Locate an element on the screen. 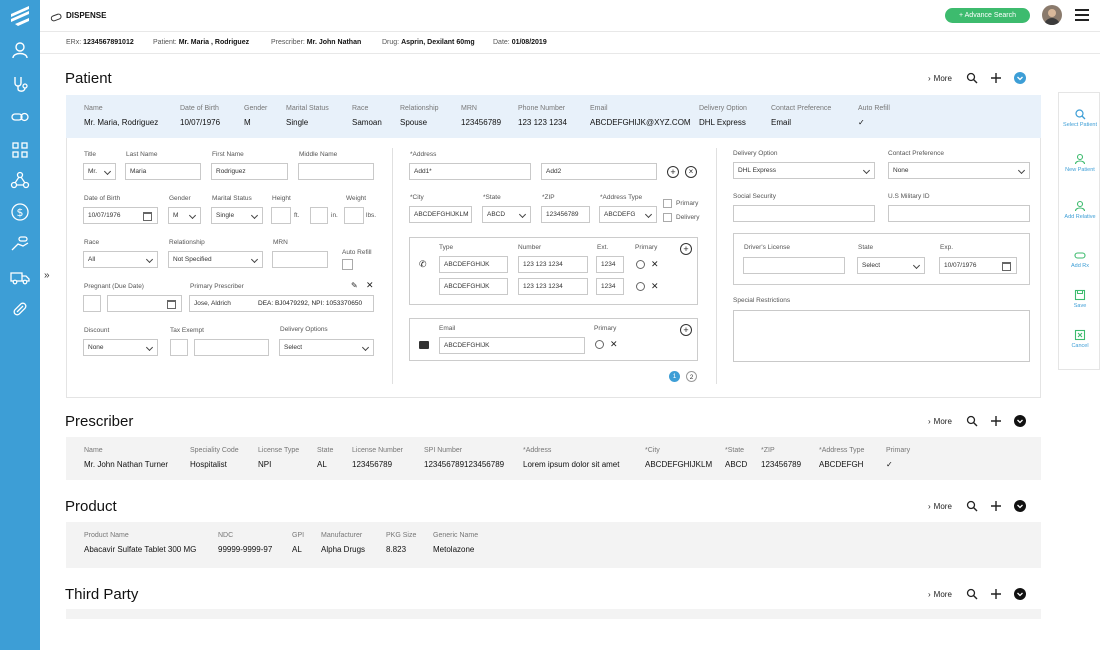 The height and width of the screenshot is (650, 1100). weight-input is located at coordinates (354, 215).